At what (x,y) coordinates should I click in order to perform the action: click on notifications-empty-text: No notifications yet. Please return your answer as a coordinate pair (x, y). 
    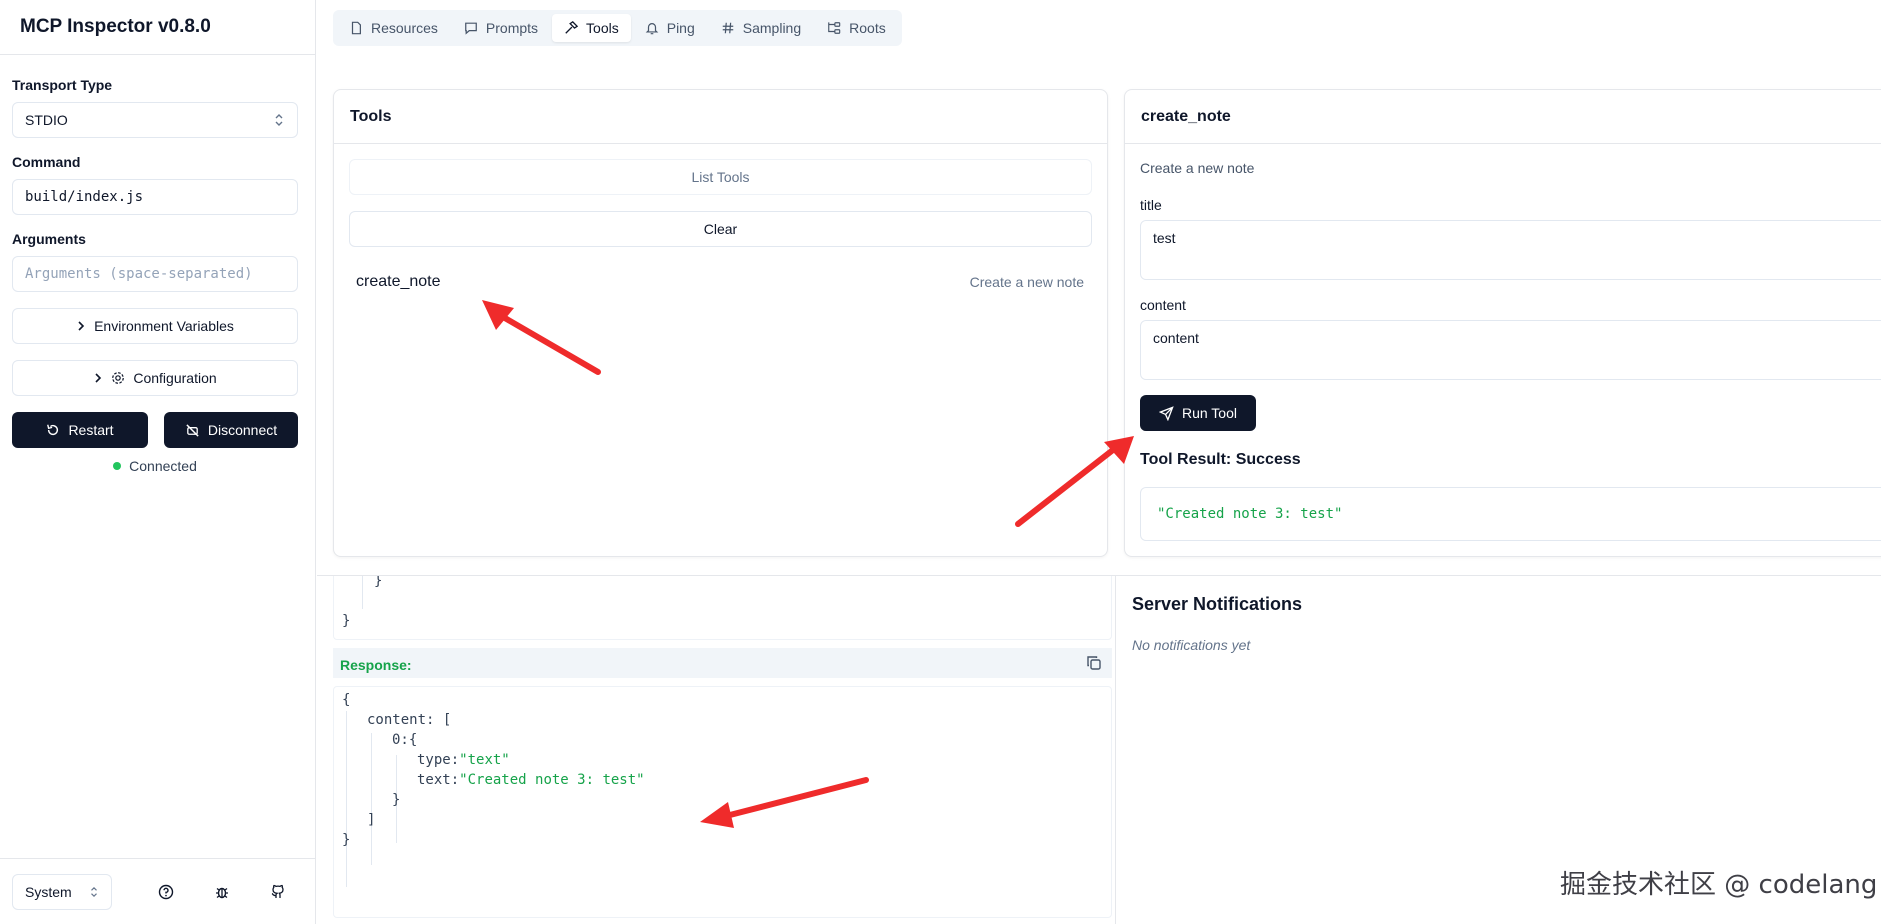
    Looking at the image, I should click on (1191, 645).